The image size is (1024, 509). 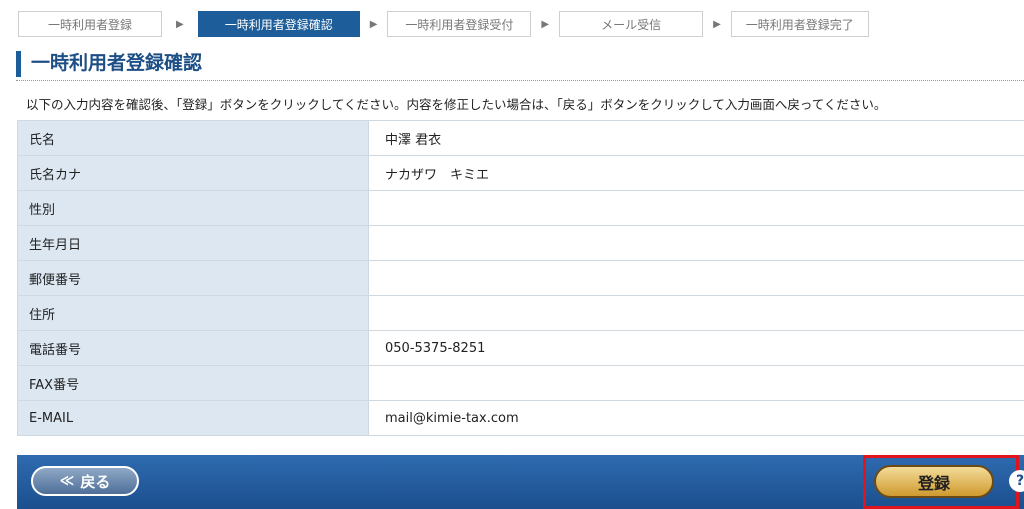 I want to click on field-value: mail@kimie-tax.com, so click(x=696, y=418).